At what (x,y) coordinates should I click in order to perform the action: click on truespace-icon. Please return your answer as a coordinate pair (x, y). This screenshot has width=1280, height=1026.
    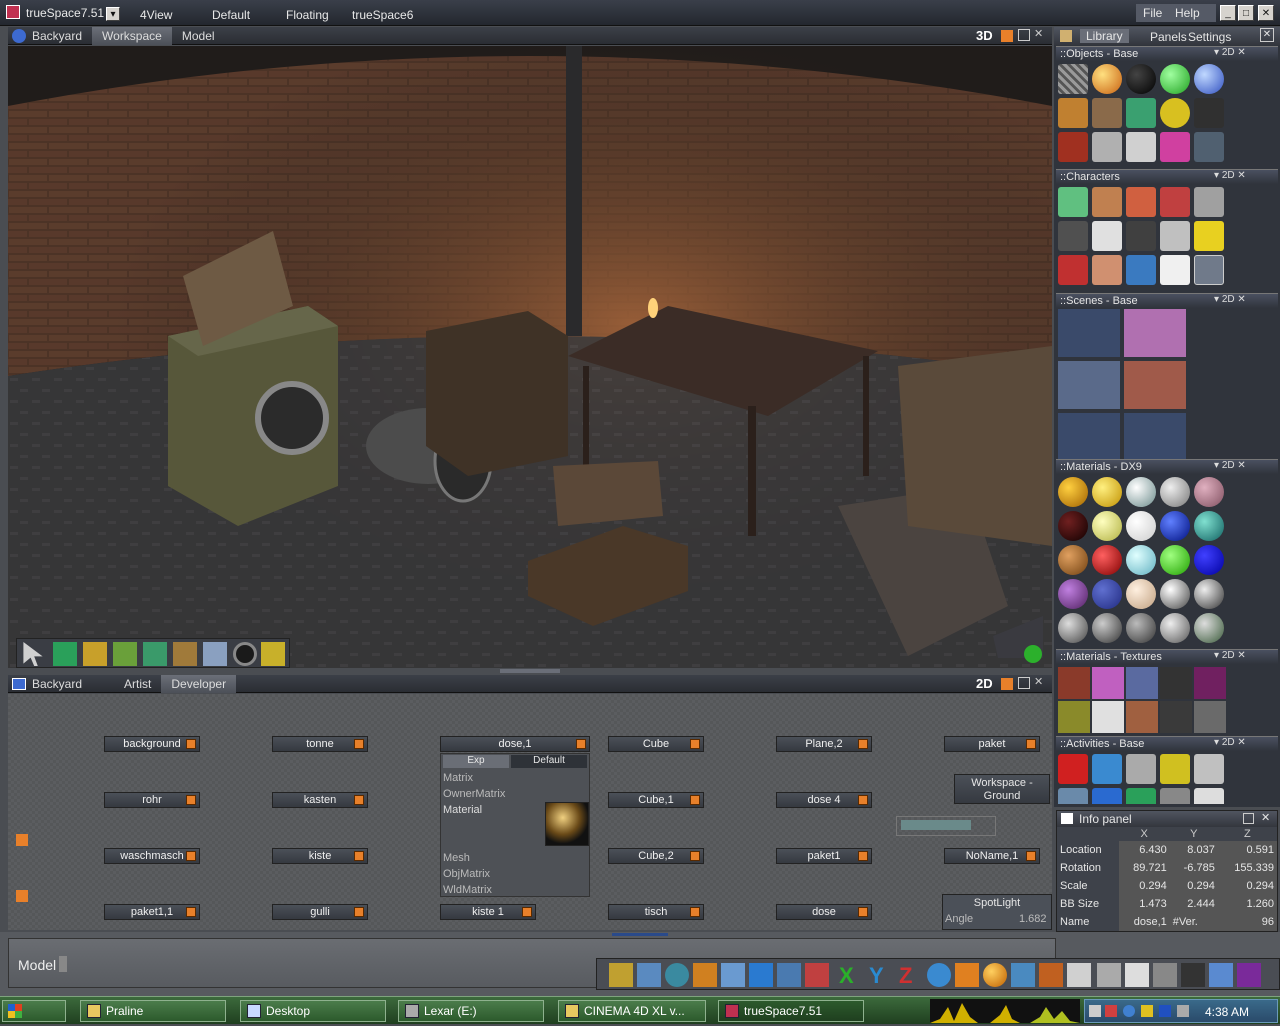
    Looking at the image, I should click on (1249, 975).